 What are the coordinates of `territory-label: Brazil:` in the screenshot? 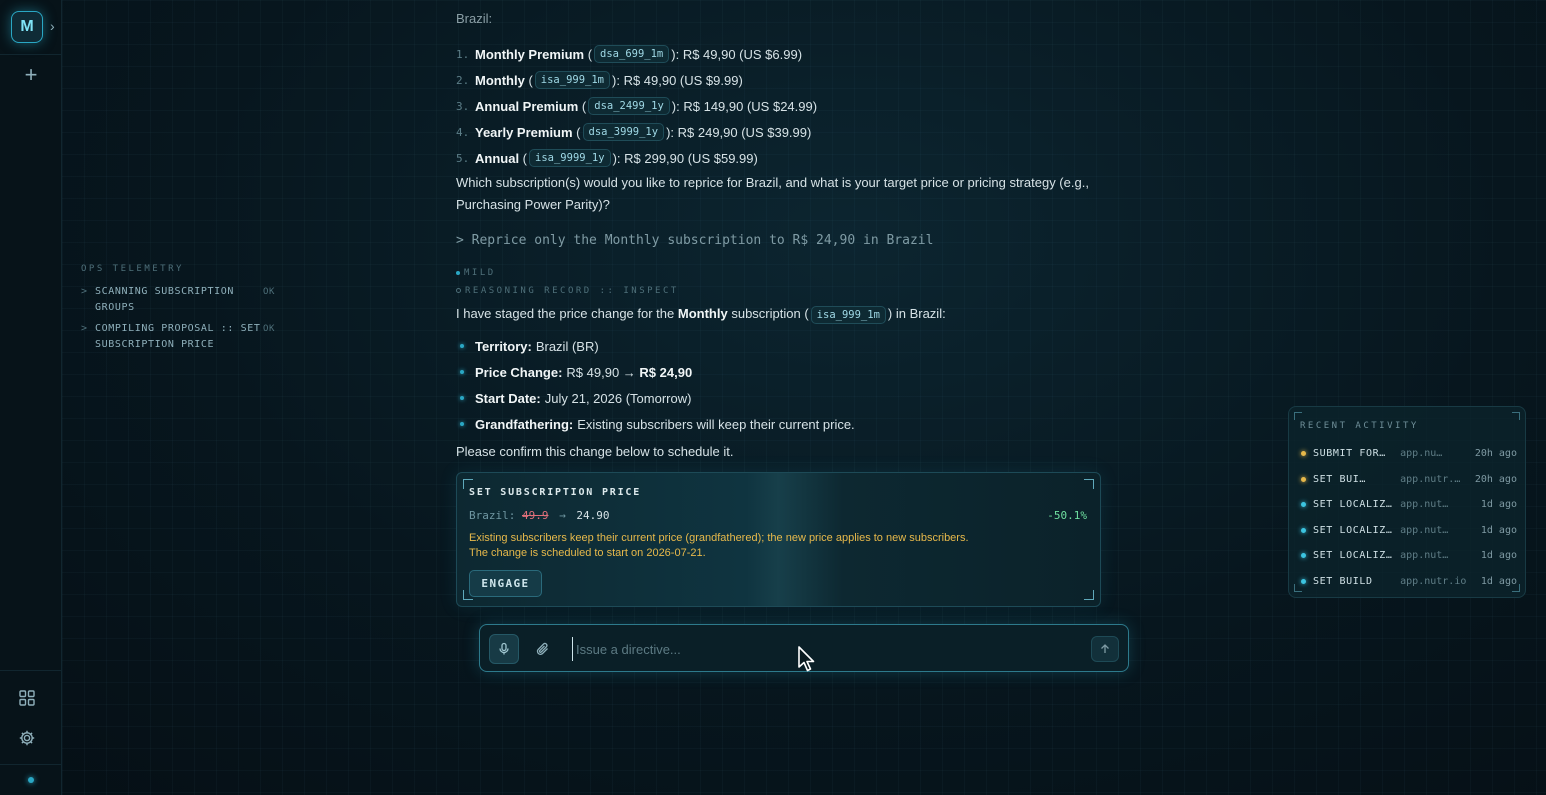 It's located at (492, 515).